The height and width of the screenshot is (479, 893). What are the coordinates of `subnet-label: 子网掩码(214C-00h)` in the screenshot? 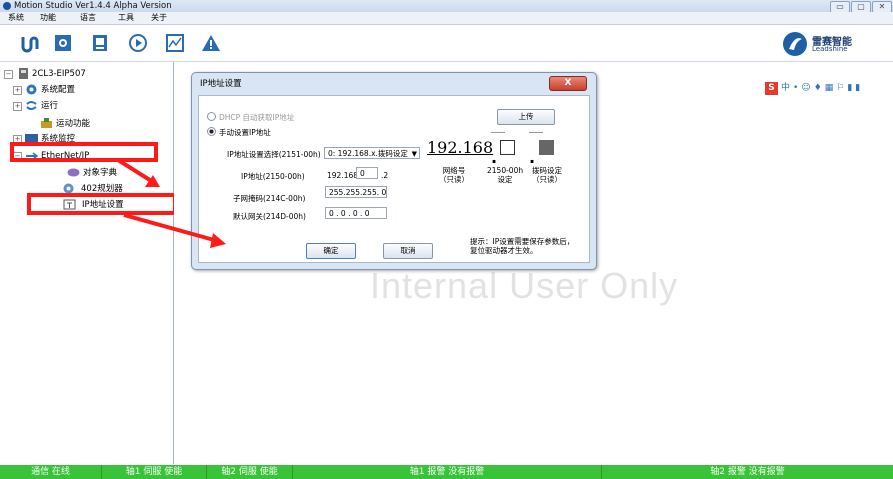 It's located at (269, 198).